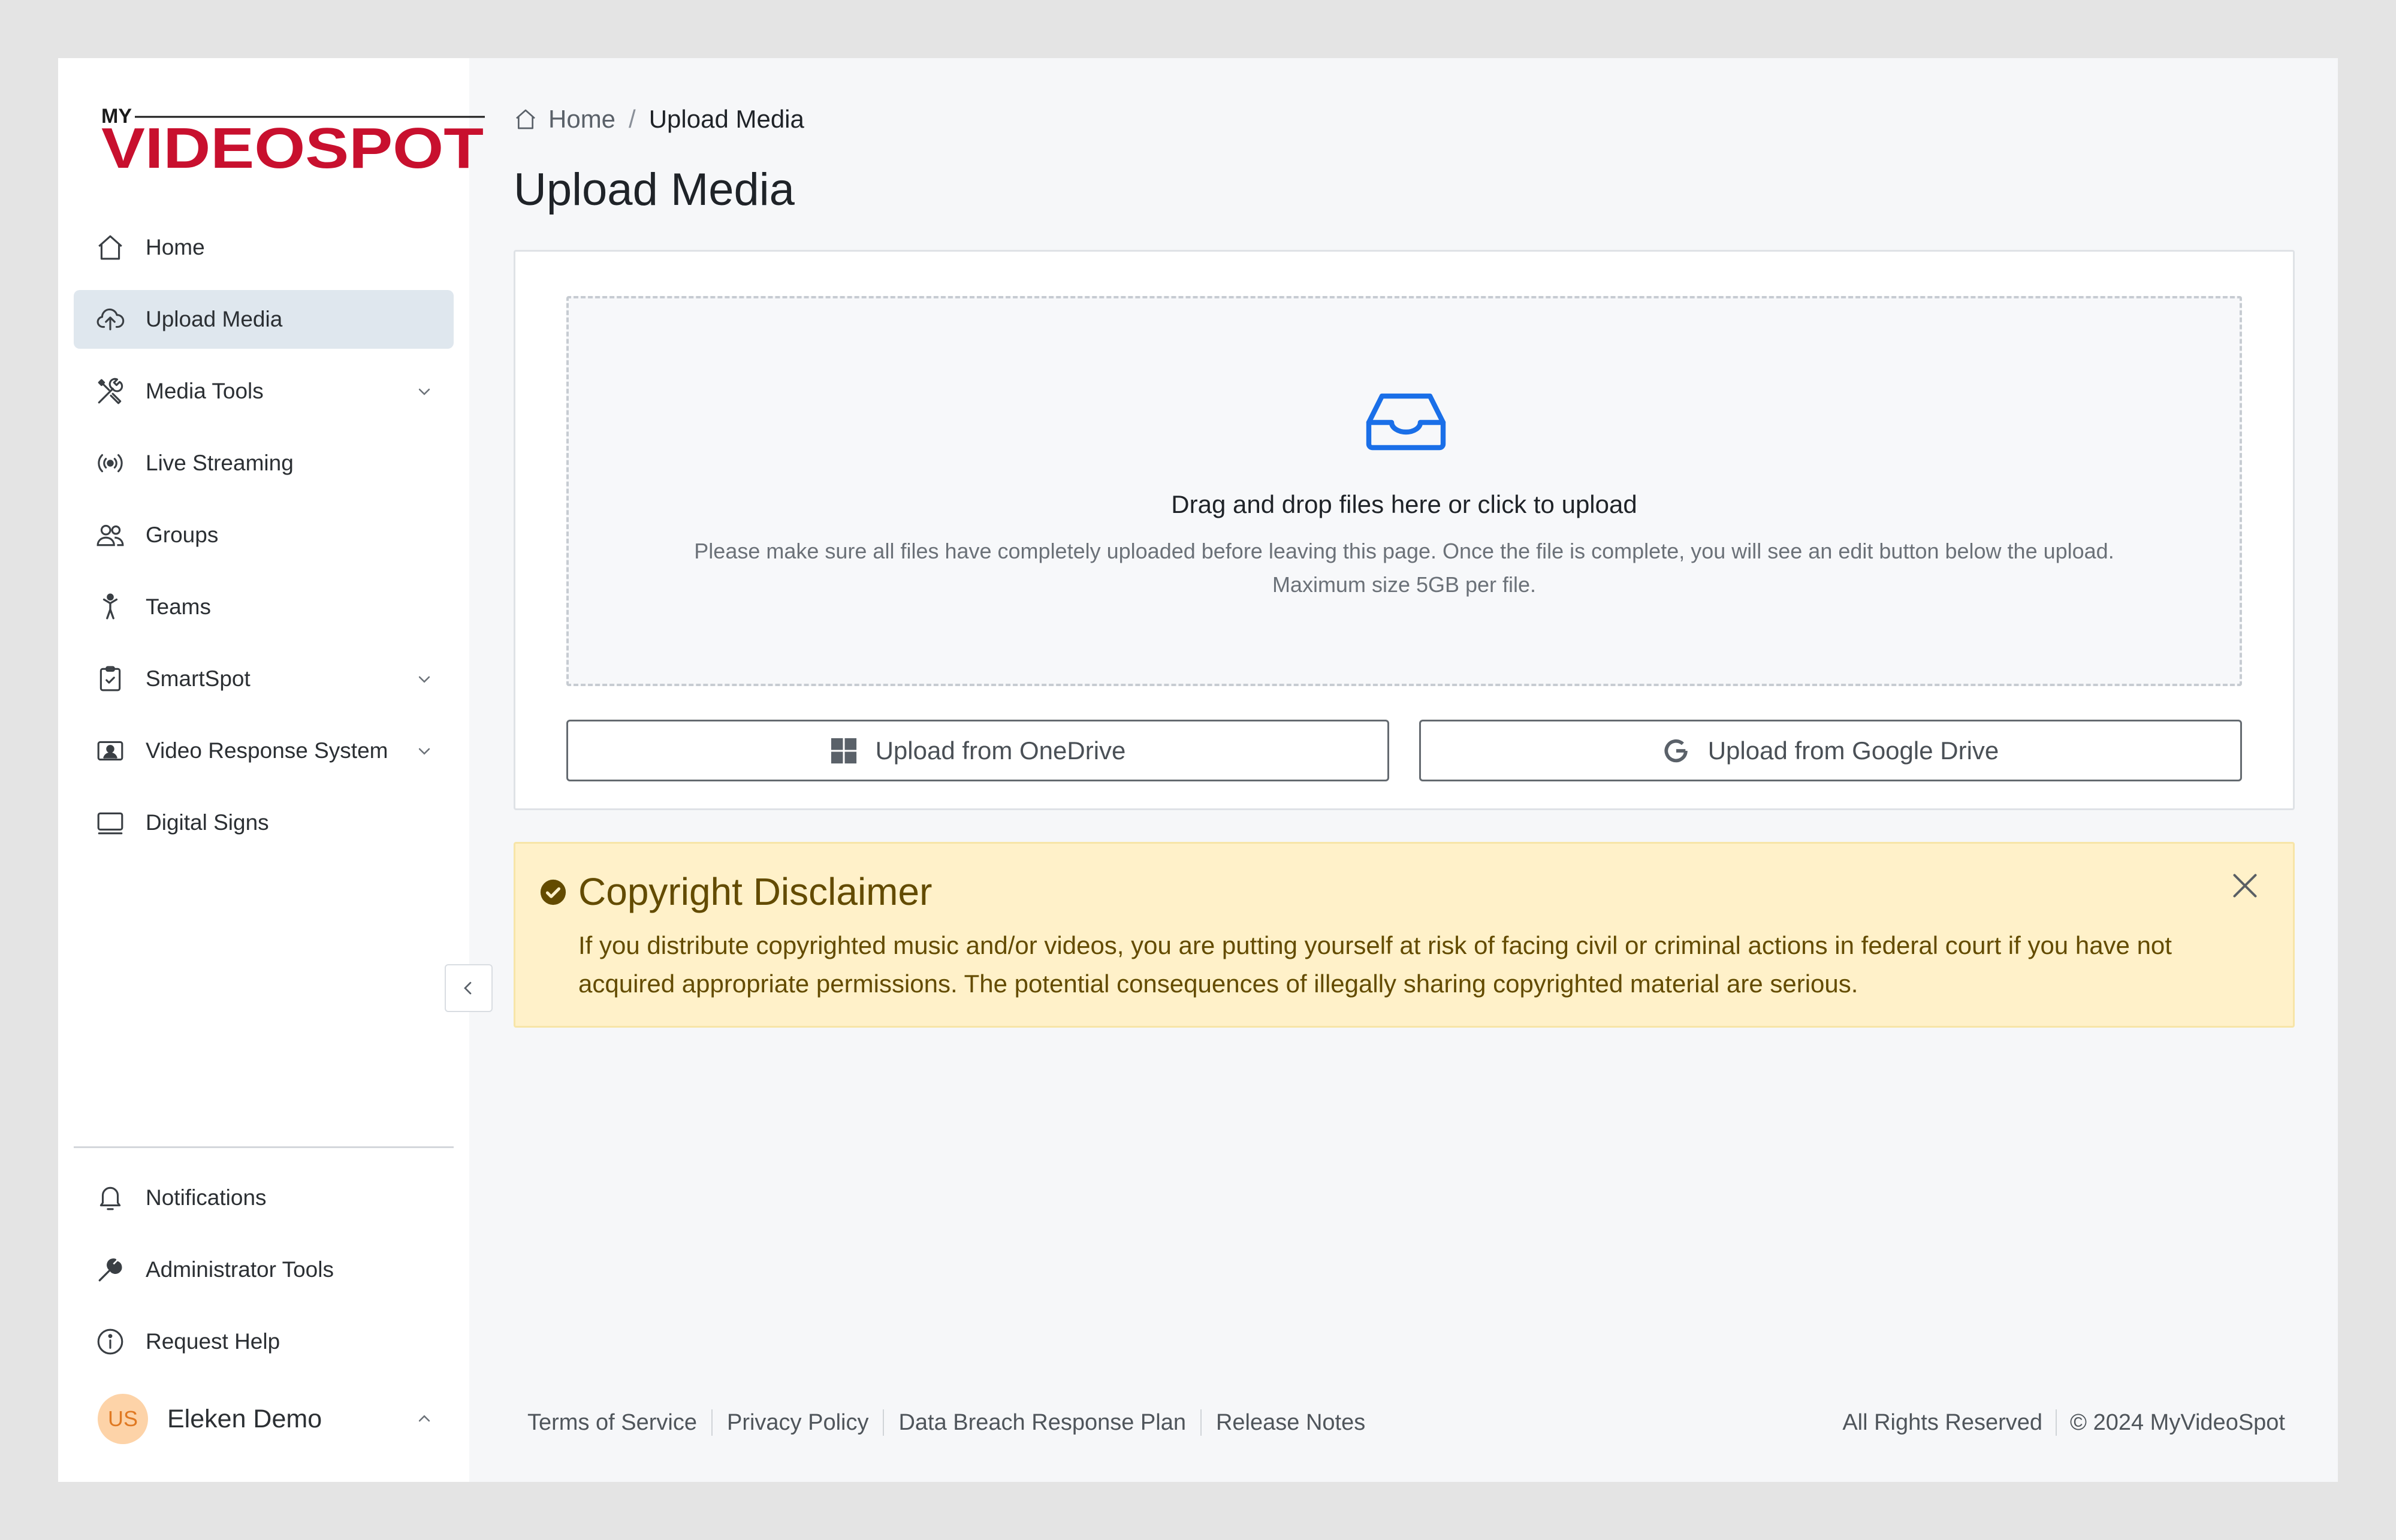  I want to click on sidebar-item-video-response-system: Video Response System, so click(264, 750).